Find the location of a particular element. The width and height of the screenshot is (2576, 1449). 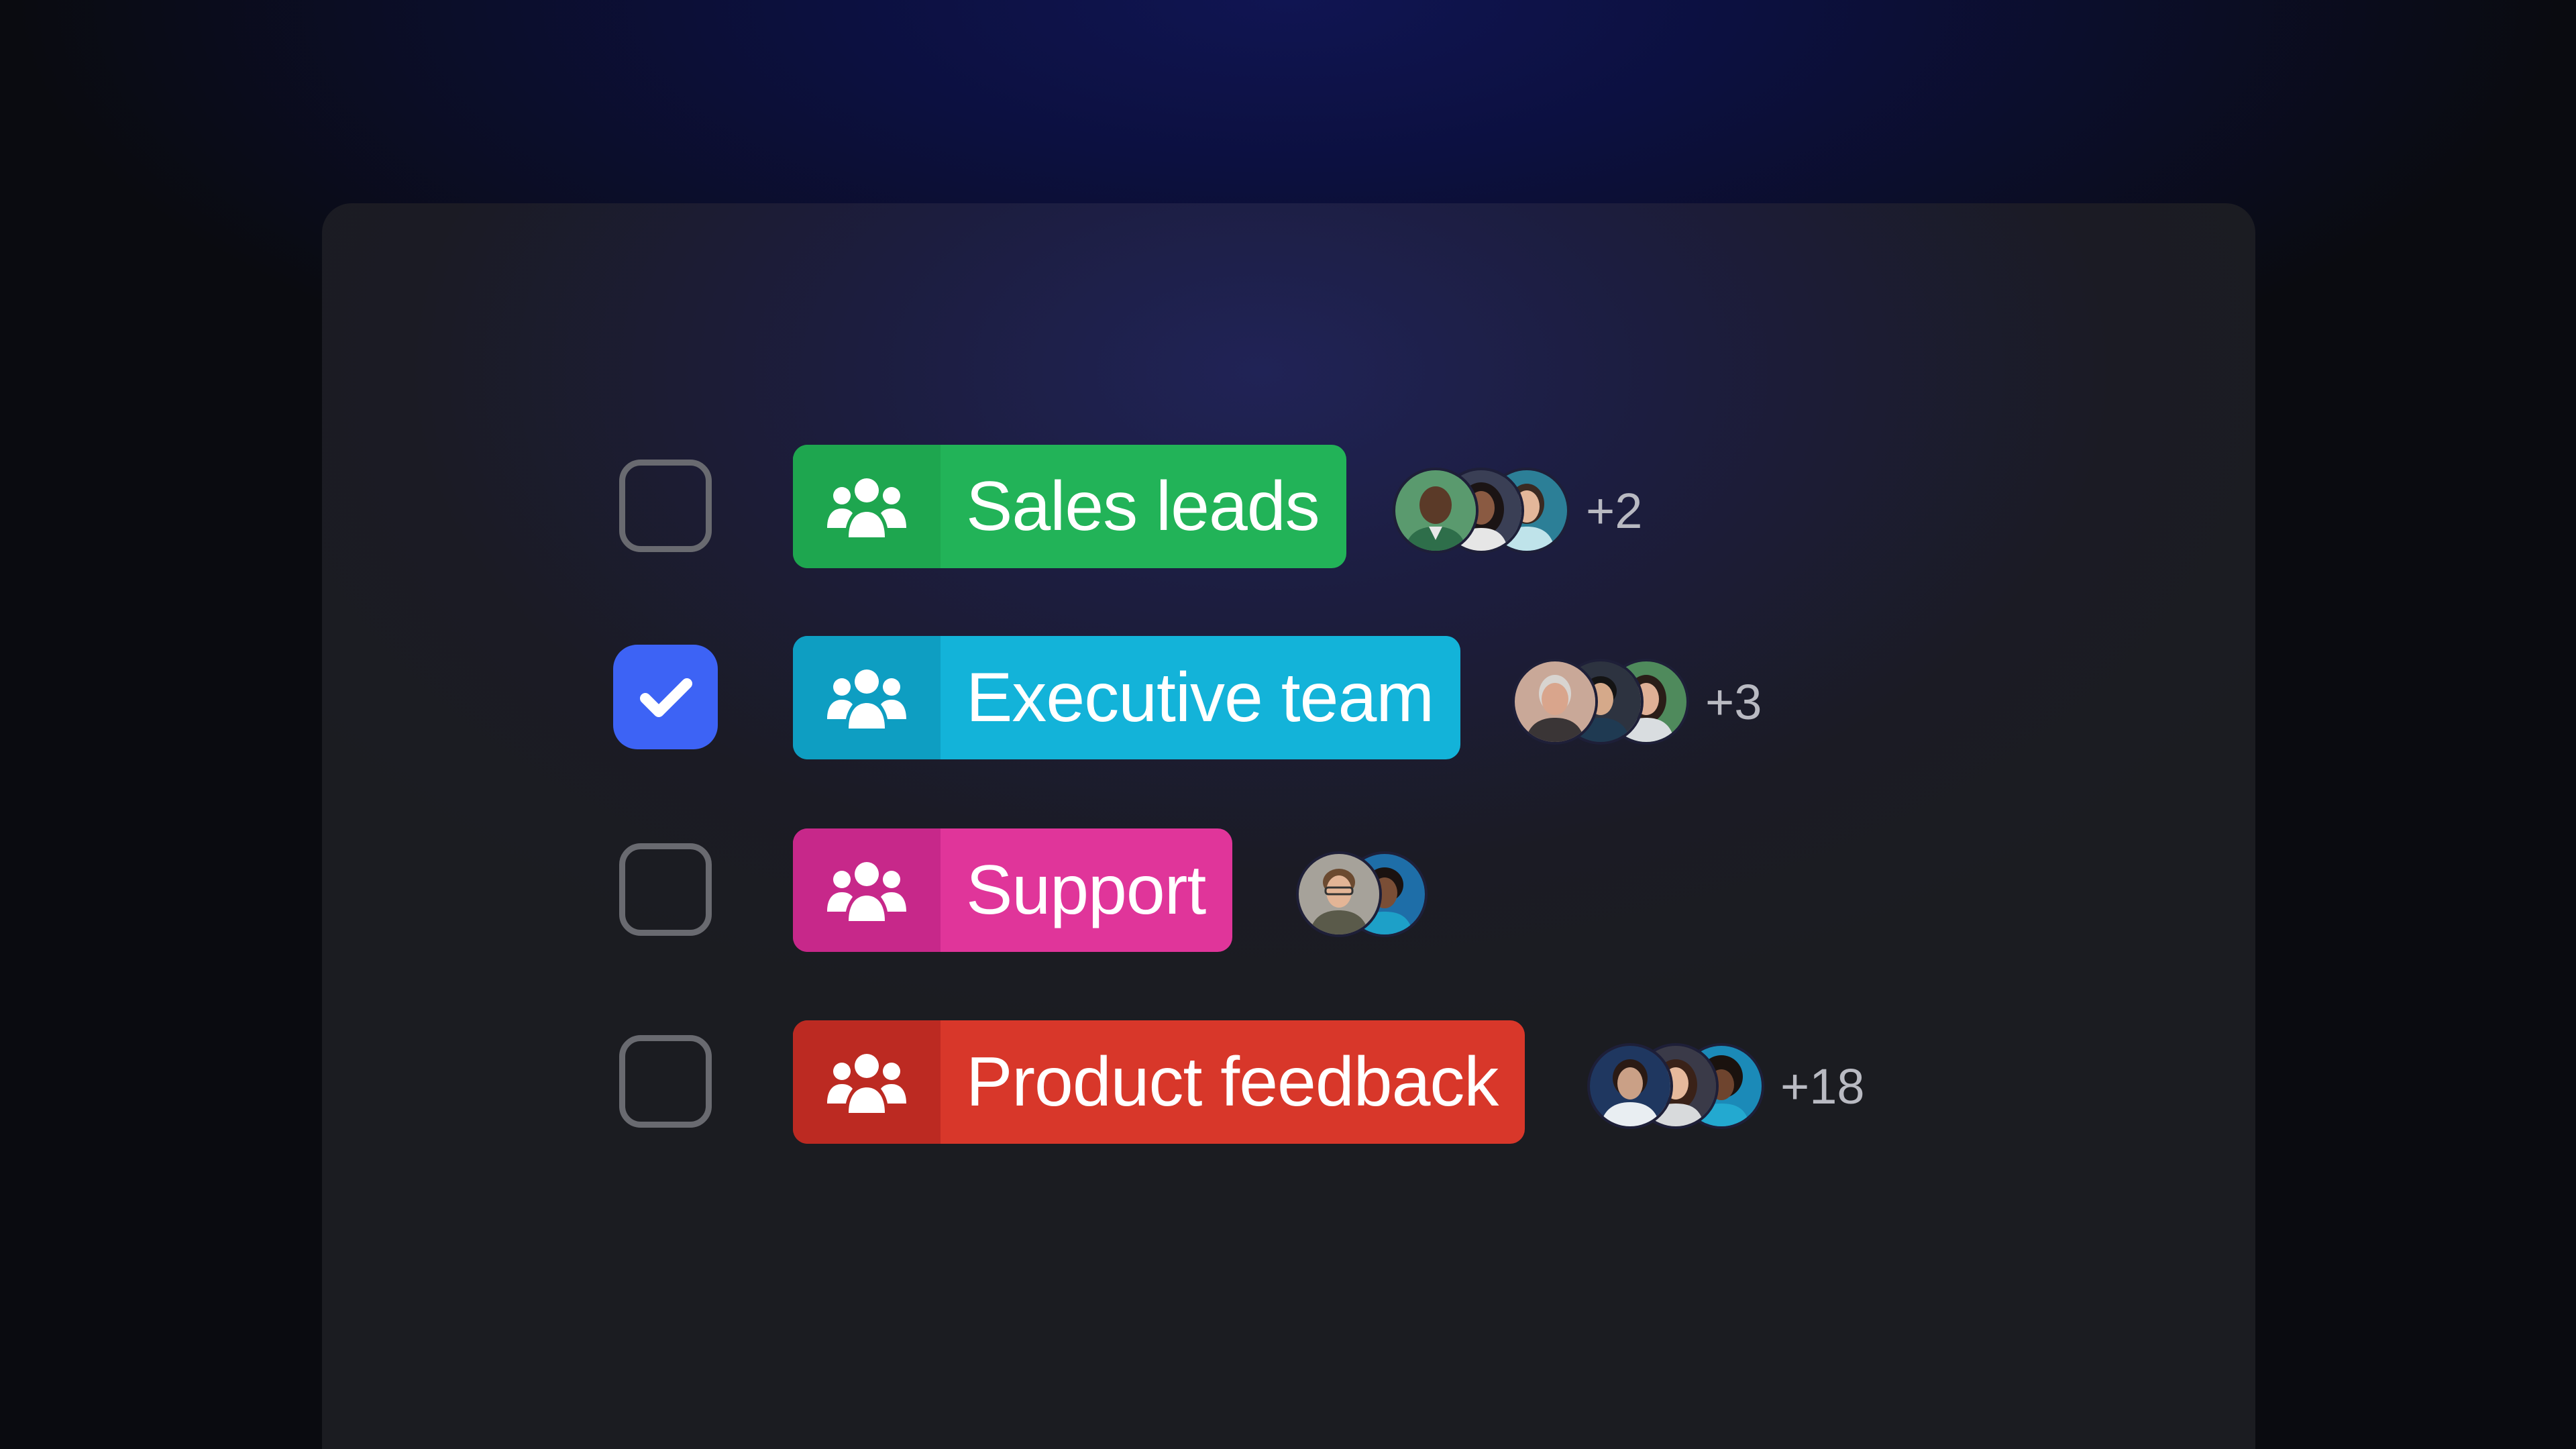

extra-members-count: +2 is located at coordinates (1614, 510).